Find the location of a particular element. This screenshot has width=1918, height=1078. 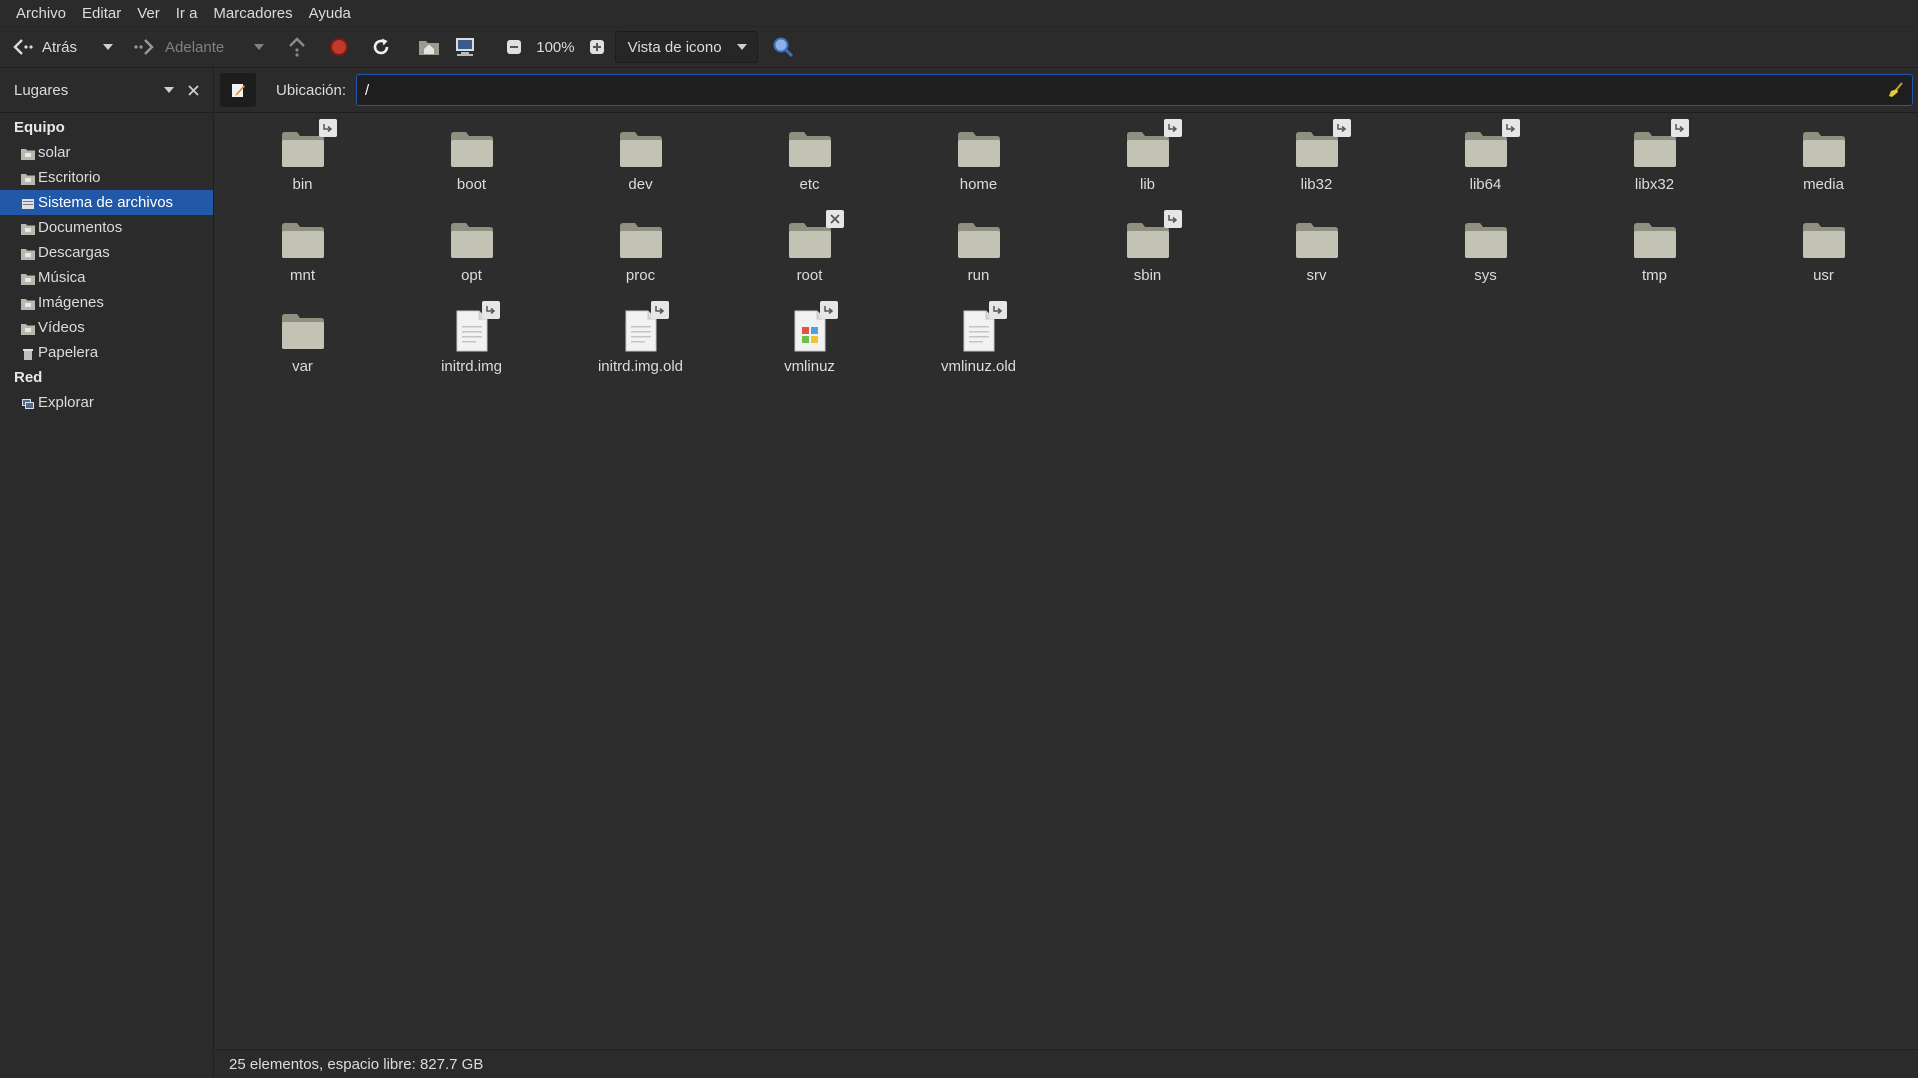

menu-ver: Ver is located at coordinates (148, 13).